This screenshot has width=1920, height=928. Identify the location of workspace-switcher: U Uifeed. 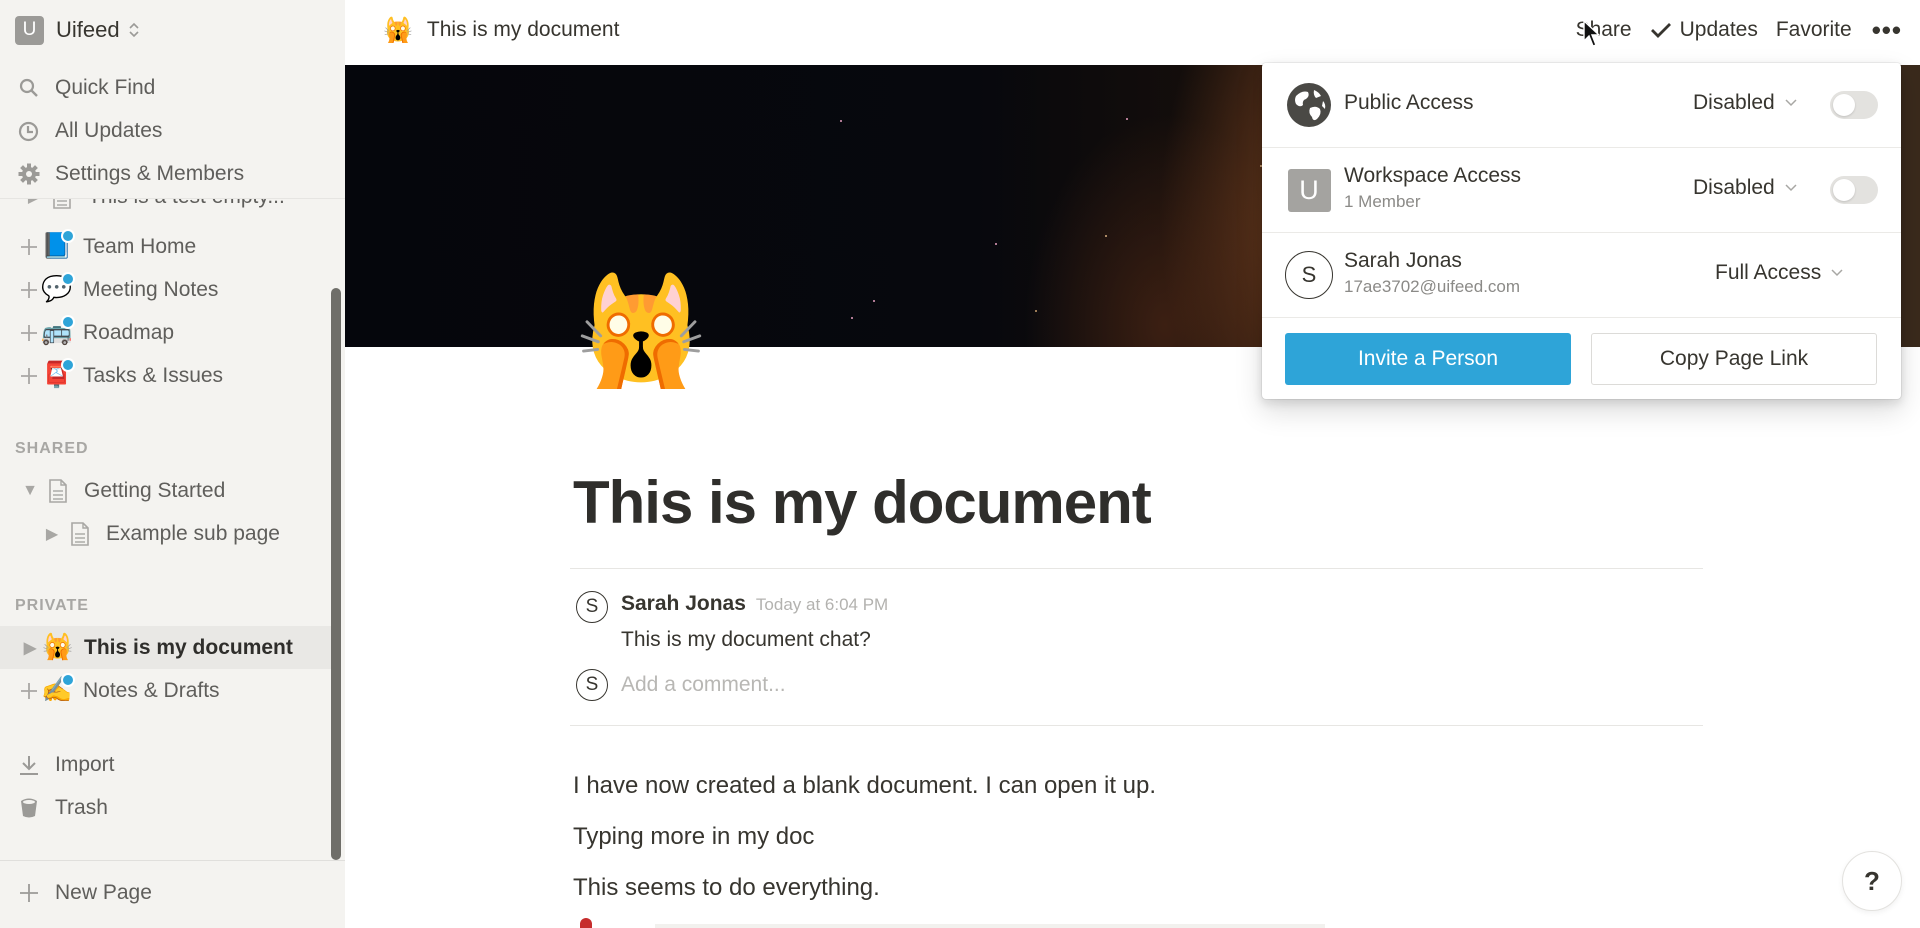
(77, 30).